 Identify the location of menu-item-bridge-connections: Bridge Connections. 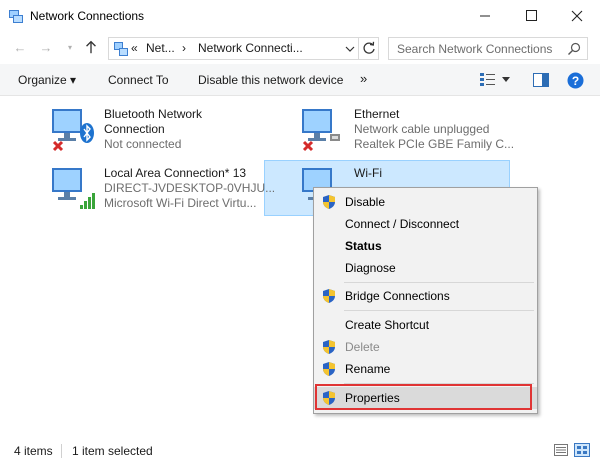
(425, 296).